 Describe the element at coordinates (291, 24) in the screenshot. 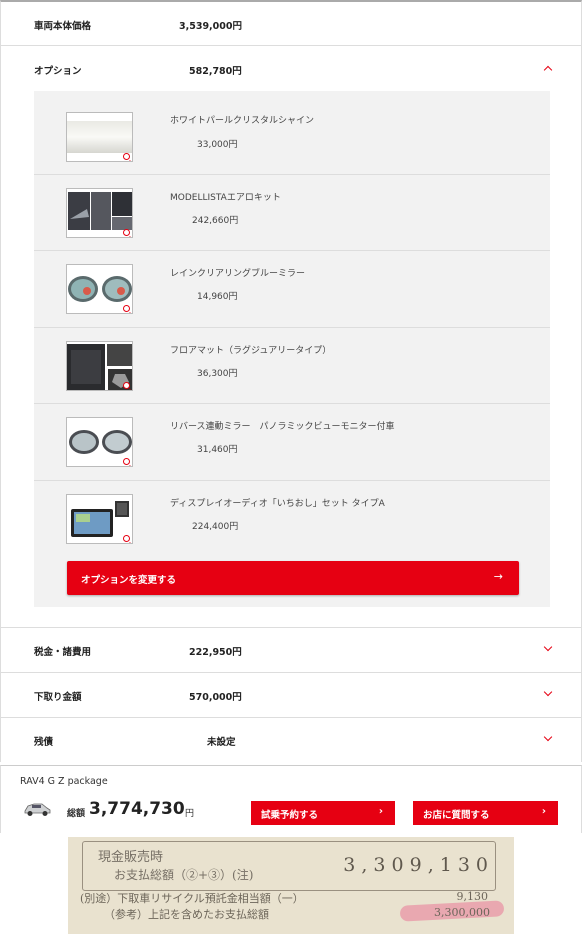

I see `row-body-price: 車両本体価格 3,539,000円` at that location.